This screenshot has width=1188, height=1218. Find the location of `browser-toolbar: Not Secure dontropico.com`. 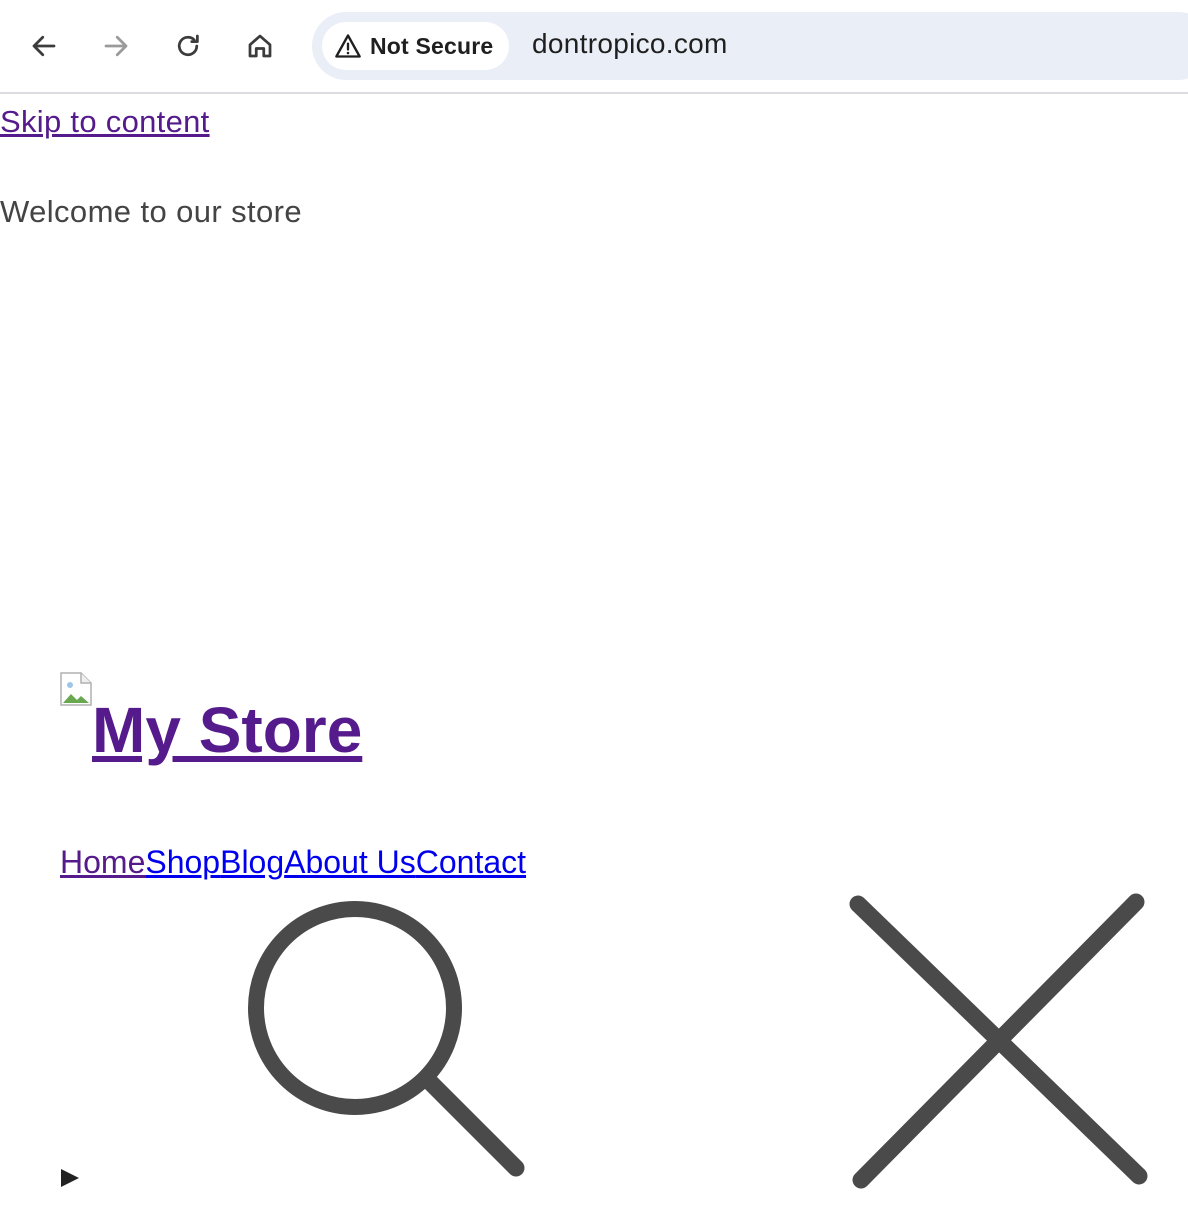

browser-toolbar: Not Secure dontropico.com is located at coordinates (594, 47).